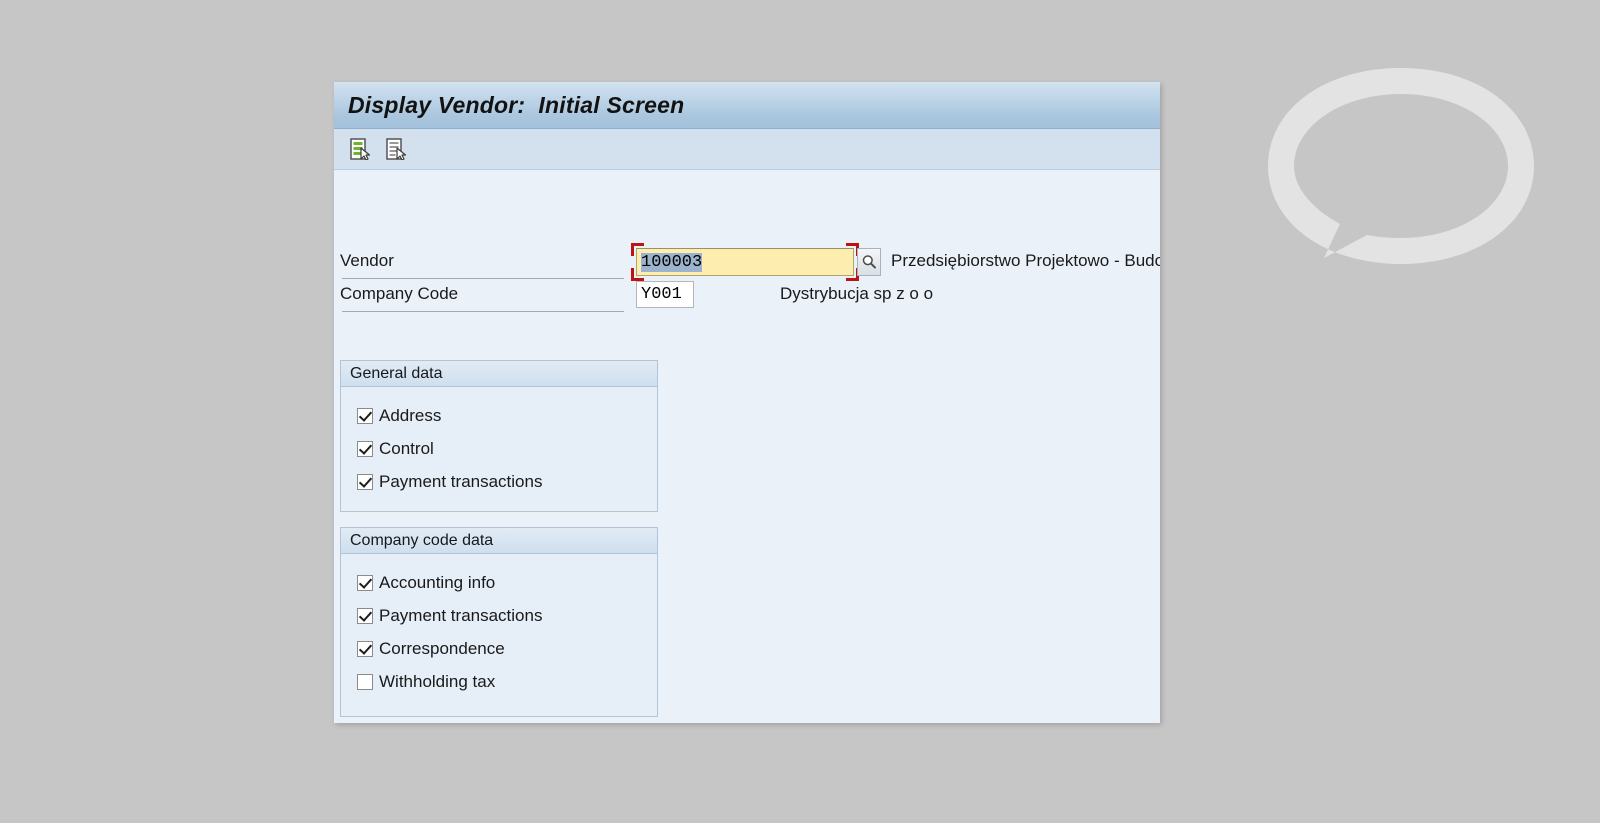 Image resolution: width=1600 pixels, height=823 pixels. What do you see at coordinates (499, 541) in the screenshot?
I see `panel-company-code-data-header: Company code data` at bounding box center [499, 541].